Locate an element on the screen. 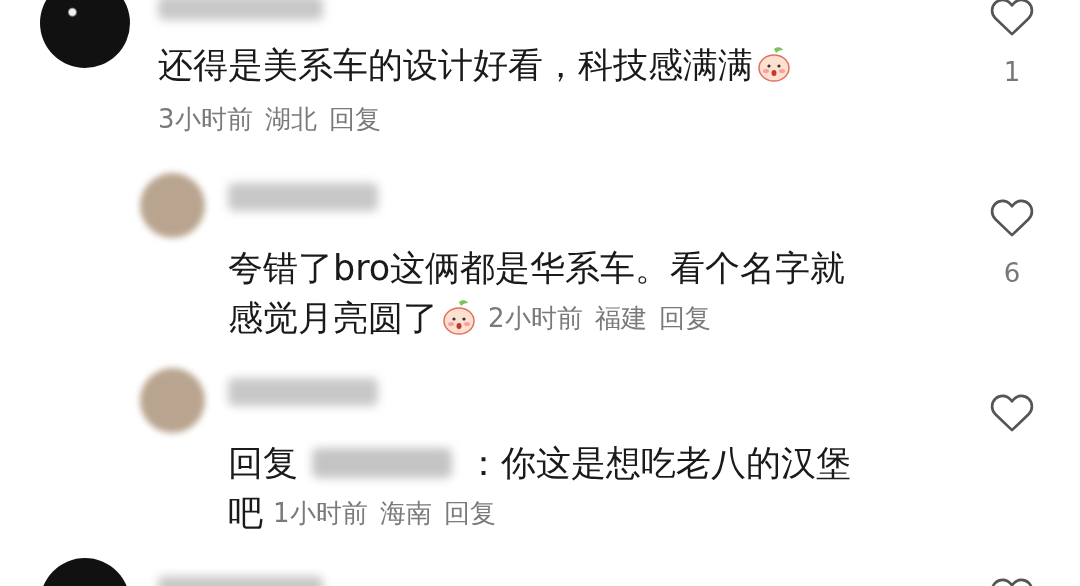 This screenshot has height=586, width=1080. avatar-circle is located at coordinates (85, 34).